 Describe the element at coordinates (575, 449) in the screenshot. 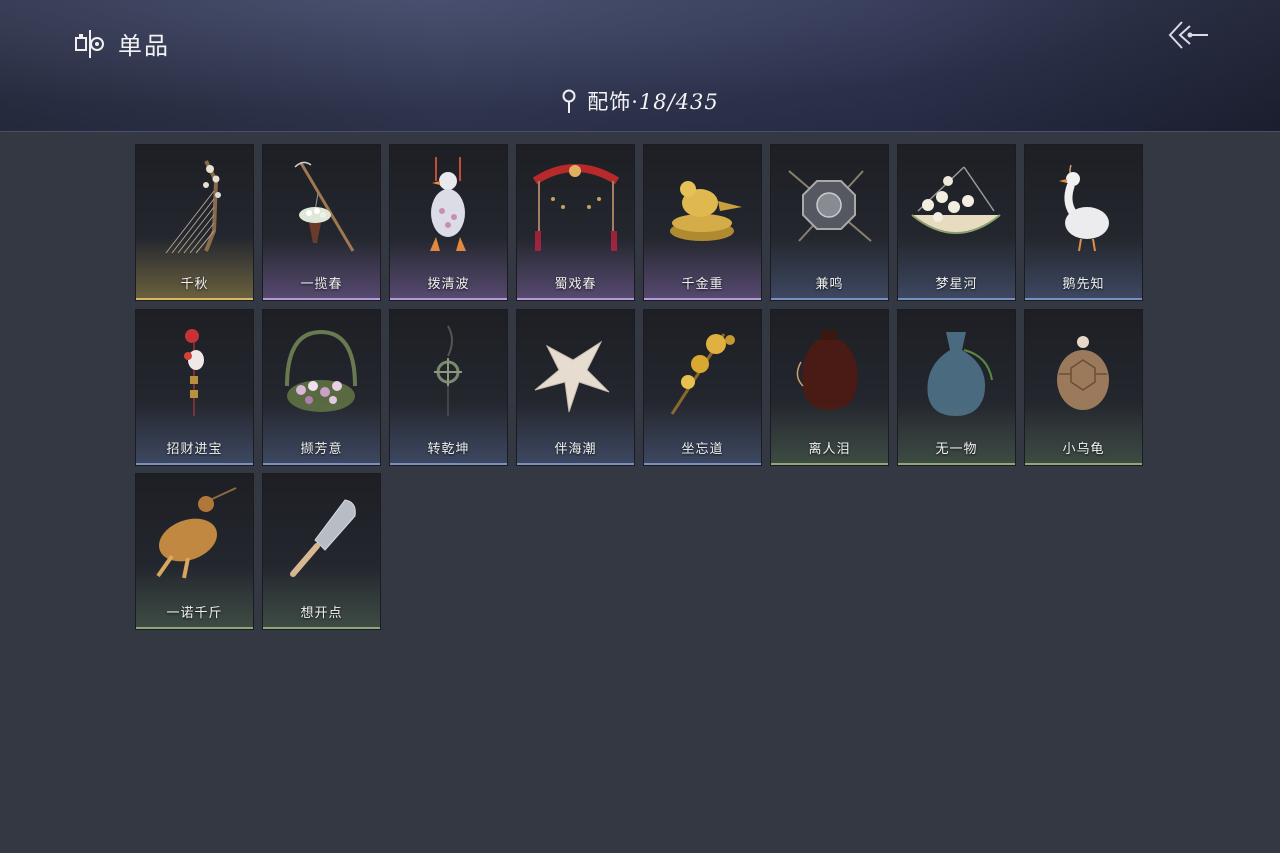

I see `item-name: 伴海潮` at that location.